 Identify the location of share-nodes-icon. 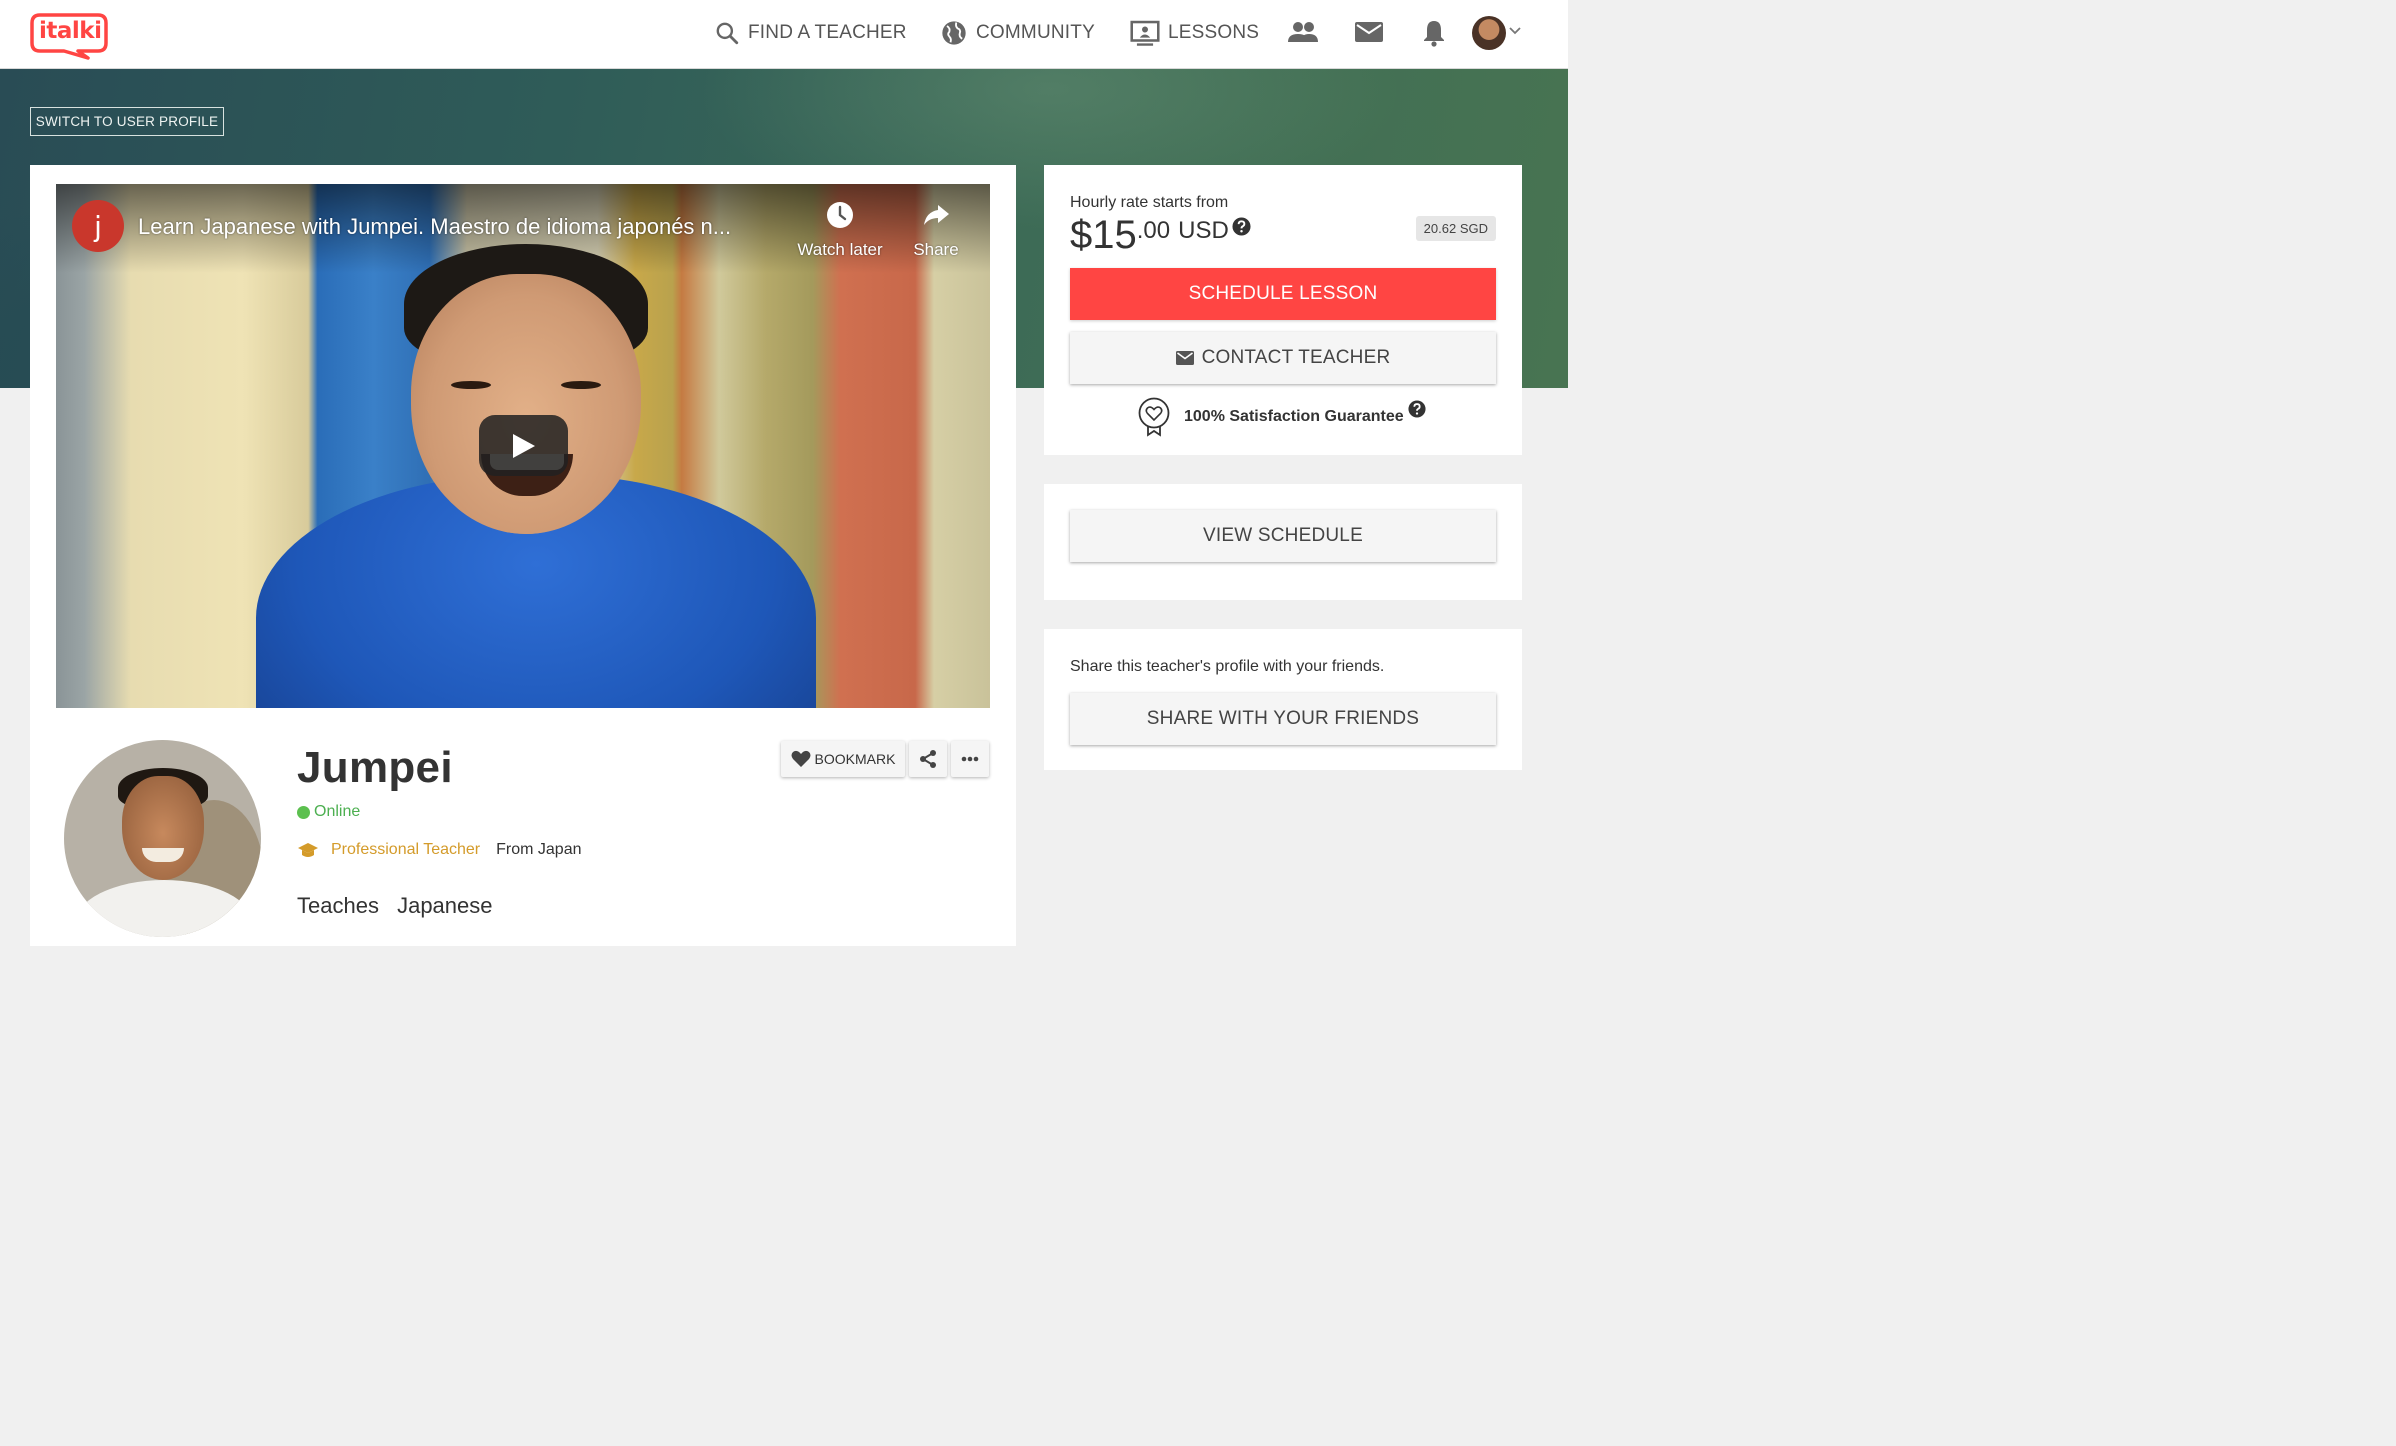
(928, 759).